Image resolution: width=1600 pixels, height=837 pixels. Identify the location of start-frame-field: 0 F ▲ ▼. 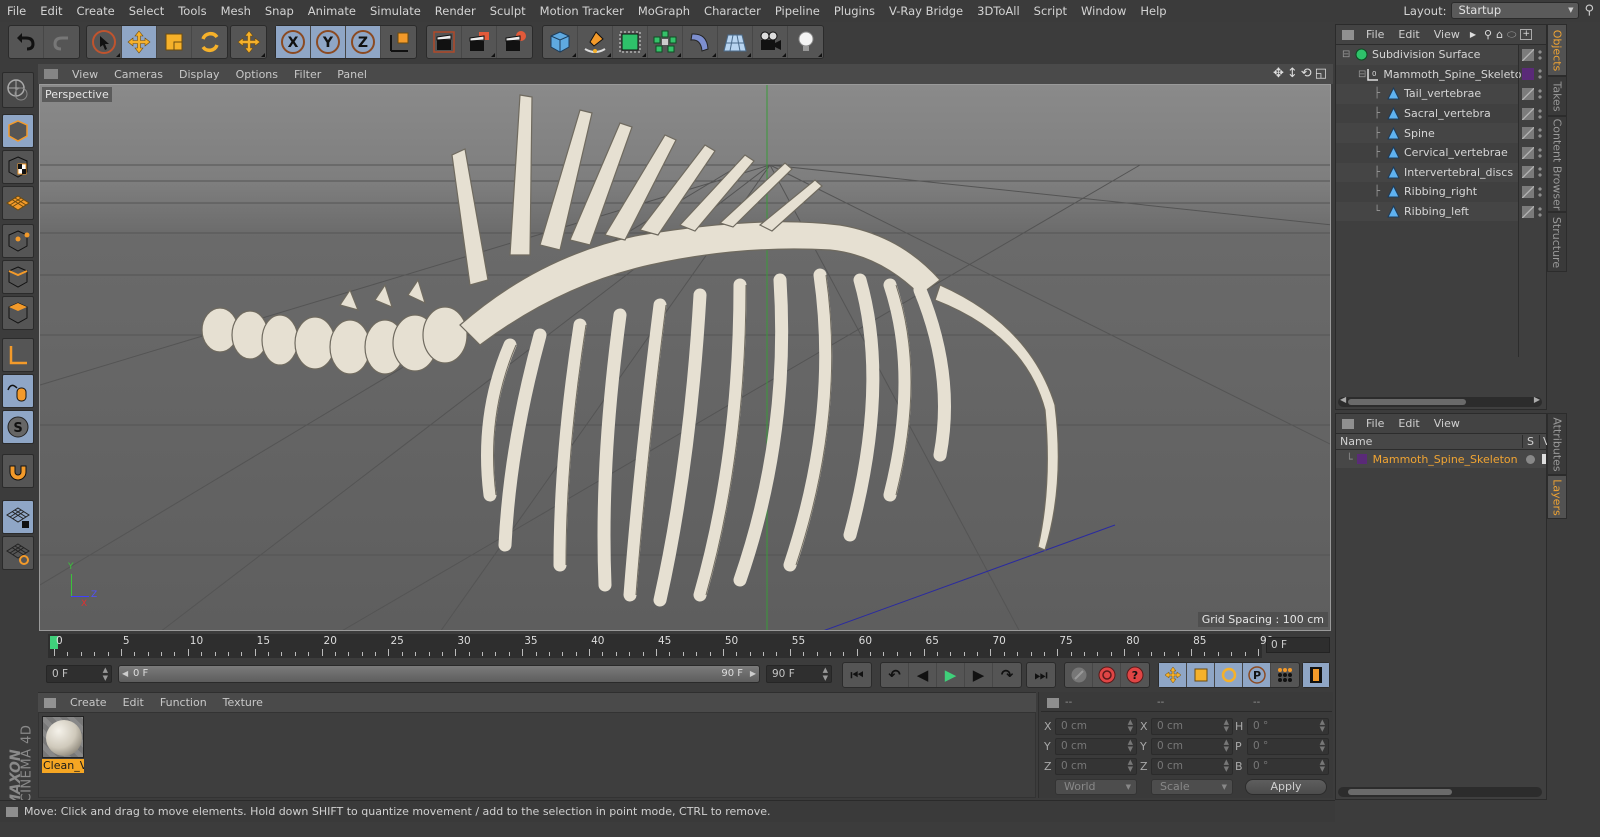
(79, 674).